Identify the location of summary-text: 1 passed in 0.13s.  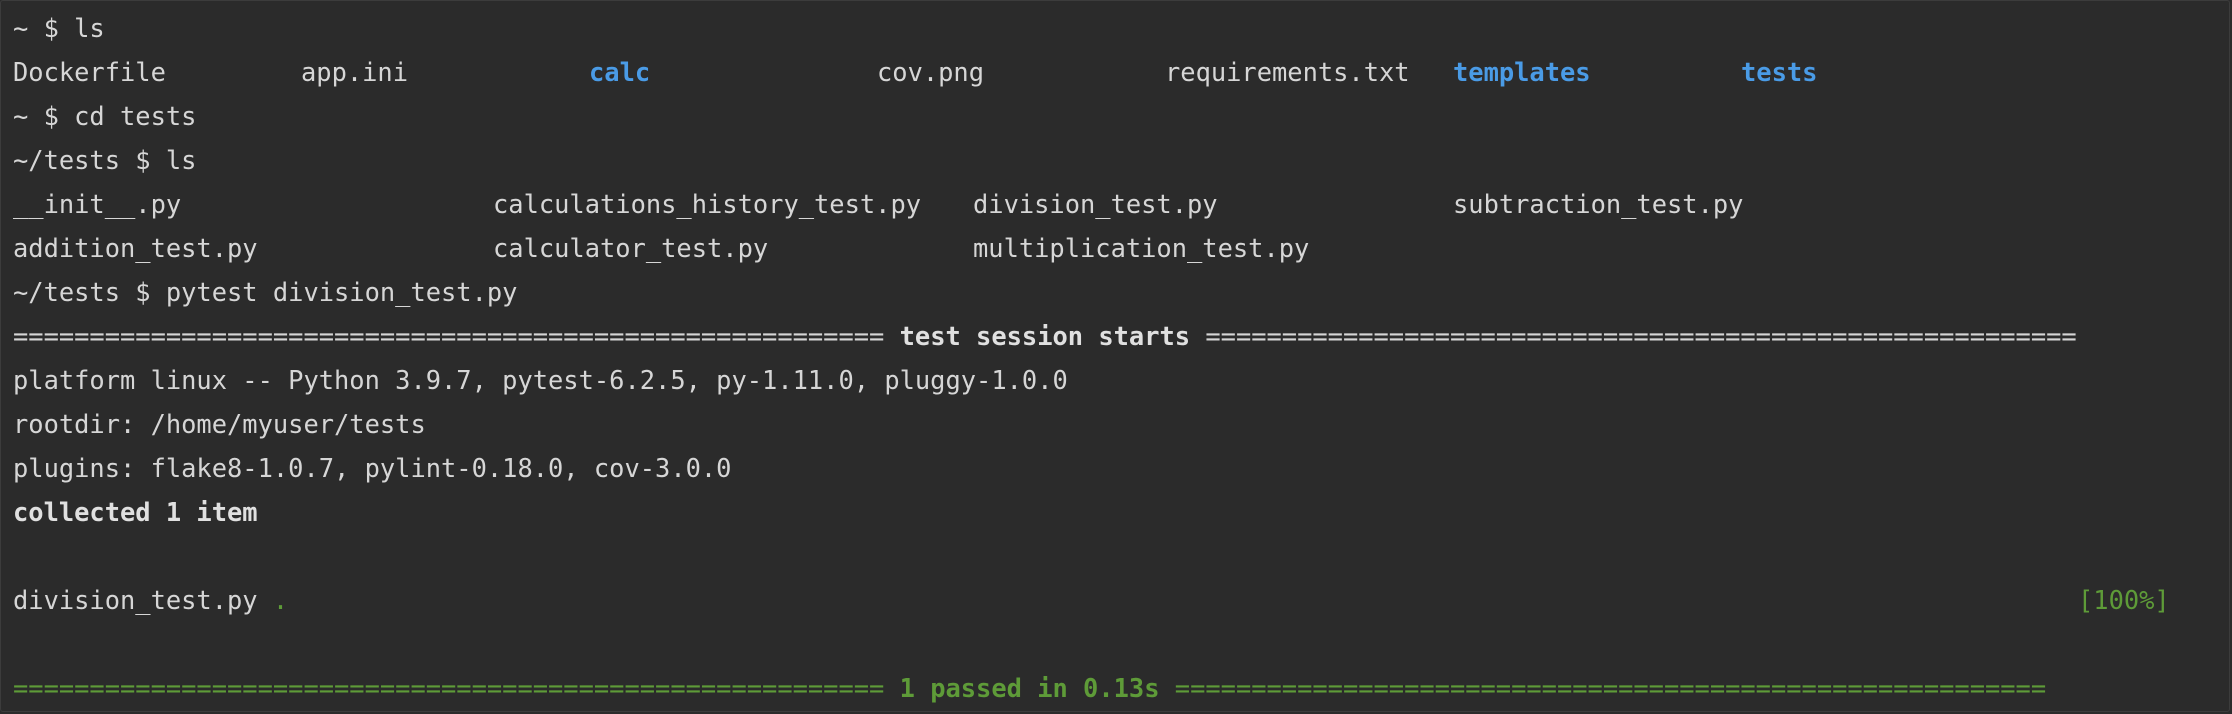
(1029, 688).